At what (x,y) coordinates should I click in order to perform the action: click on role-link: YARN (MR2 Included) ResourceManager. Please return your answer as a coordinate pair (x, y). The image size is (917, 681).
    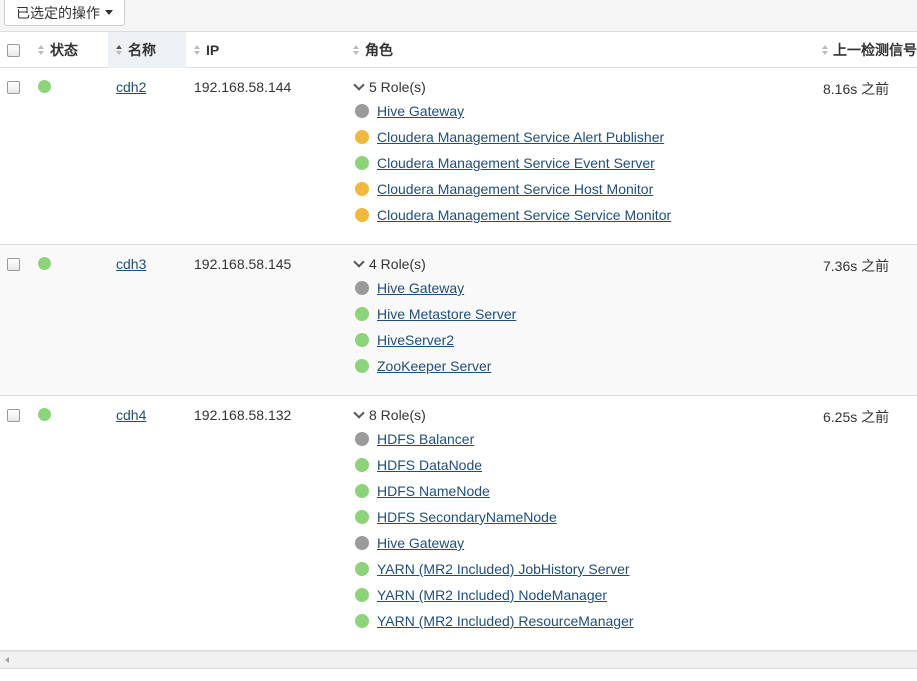
    Looking at the image, I should click on (505, 621).